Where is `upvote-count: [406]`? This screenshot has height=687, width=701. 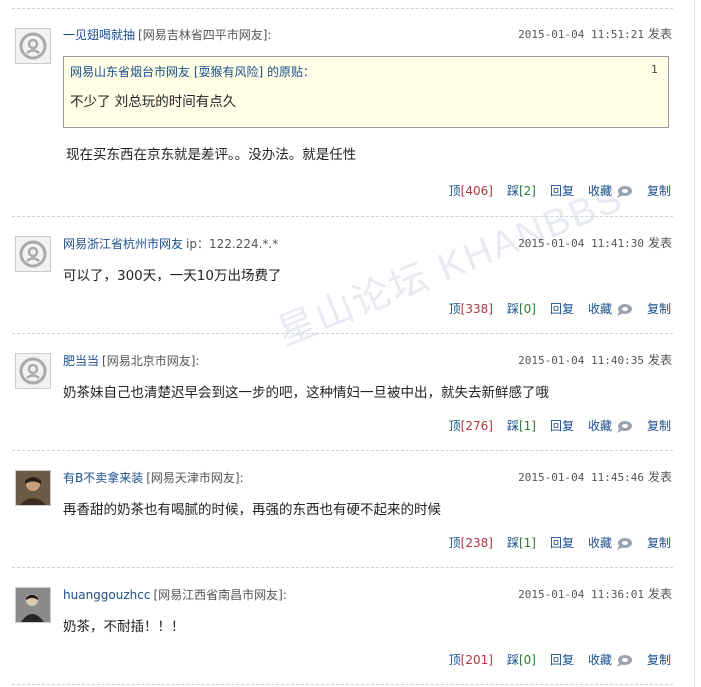 upvote-count: [406] is located at coordinates (476, 191).